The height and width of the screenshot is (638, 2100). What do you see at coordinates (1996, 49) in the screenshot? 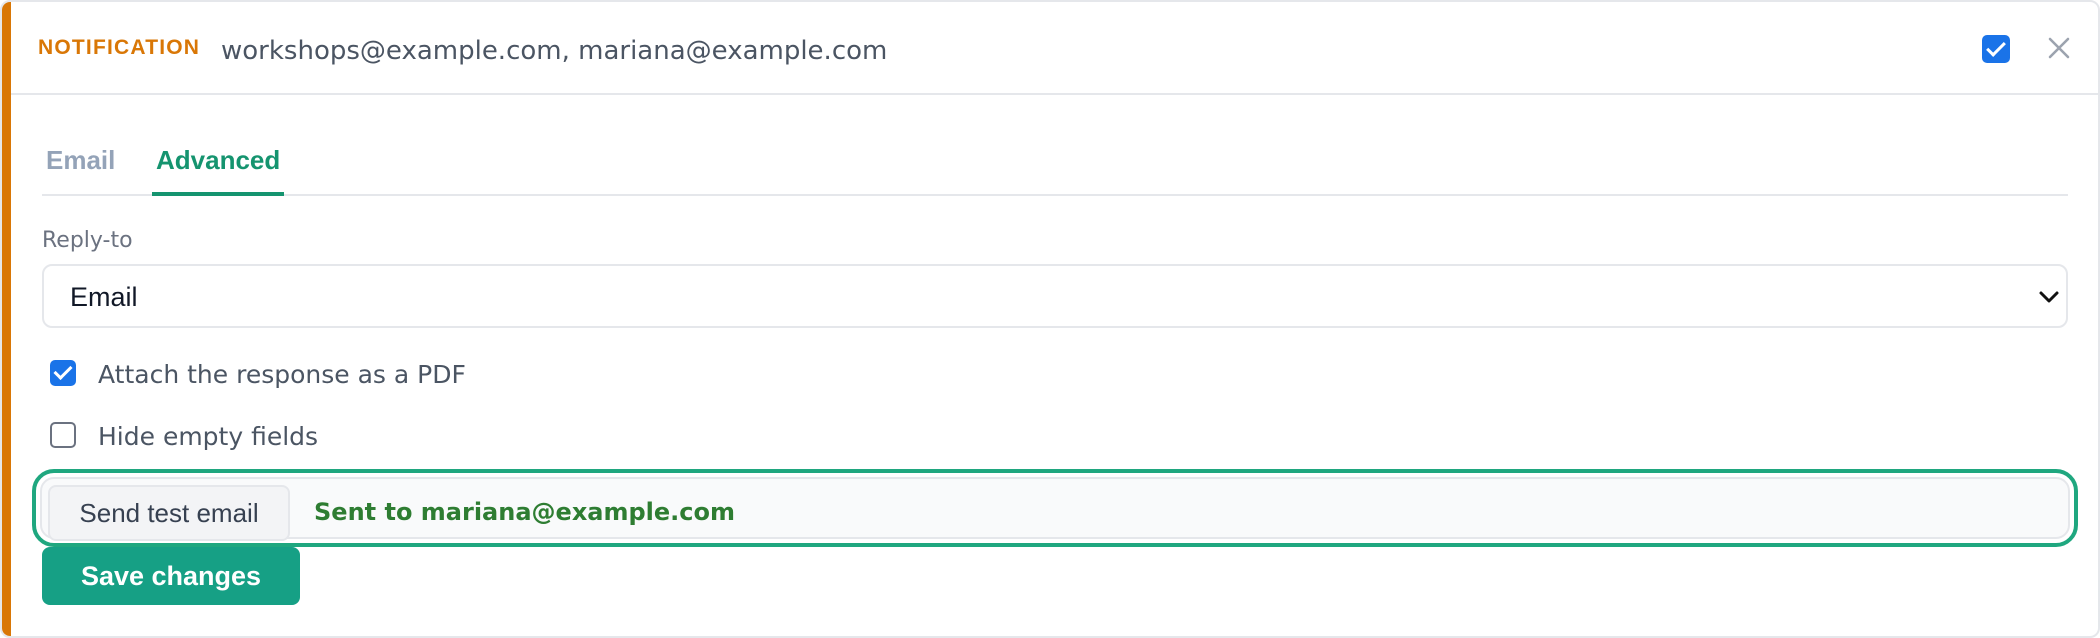
I see `enabled-checkbox` at bounding box center [1996, 49].